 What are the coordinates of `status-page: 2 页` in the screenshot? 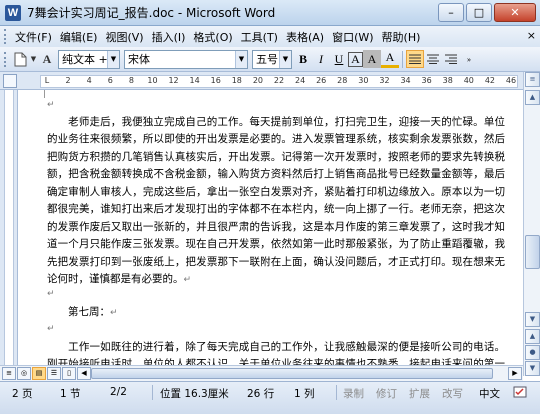 It's located at (22, 393).